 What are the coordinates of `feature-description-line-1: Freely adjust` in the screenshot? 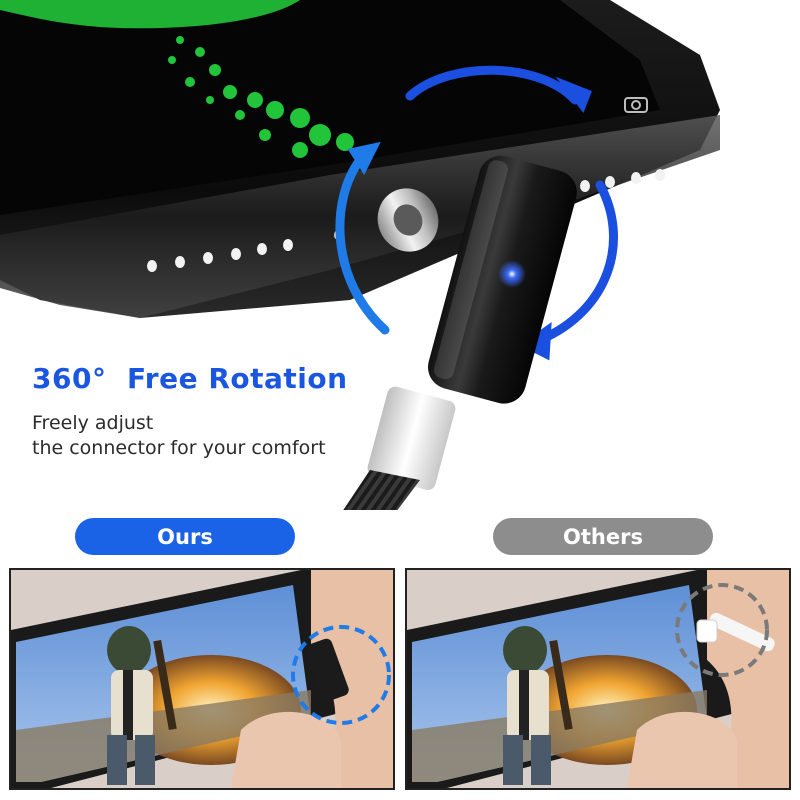 It's located at (93, 423).